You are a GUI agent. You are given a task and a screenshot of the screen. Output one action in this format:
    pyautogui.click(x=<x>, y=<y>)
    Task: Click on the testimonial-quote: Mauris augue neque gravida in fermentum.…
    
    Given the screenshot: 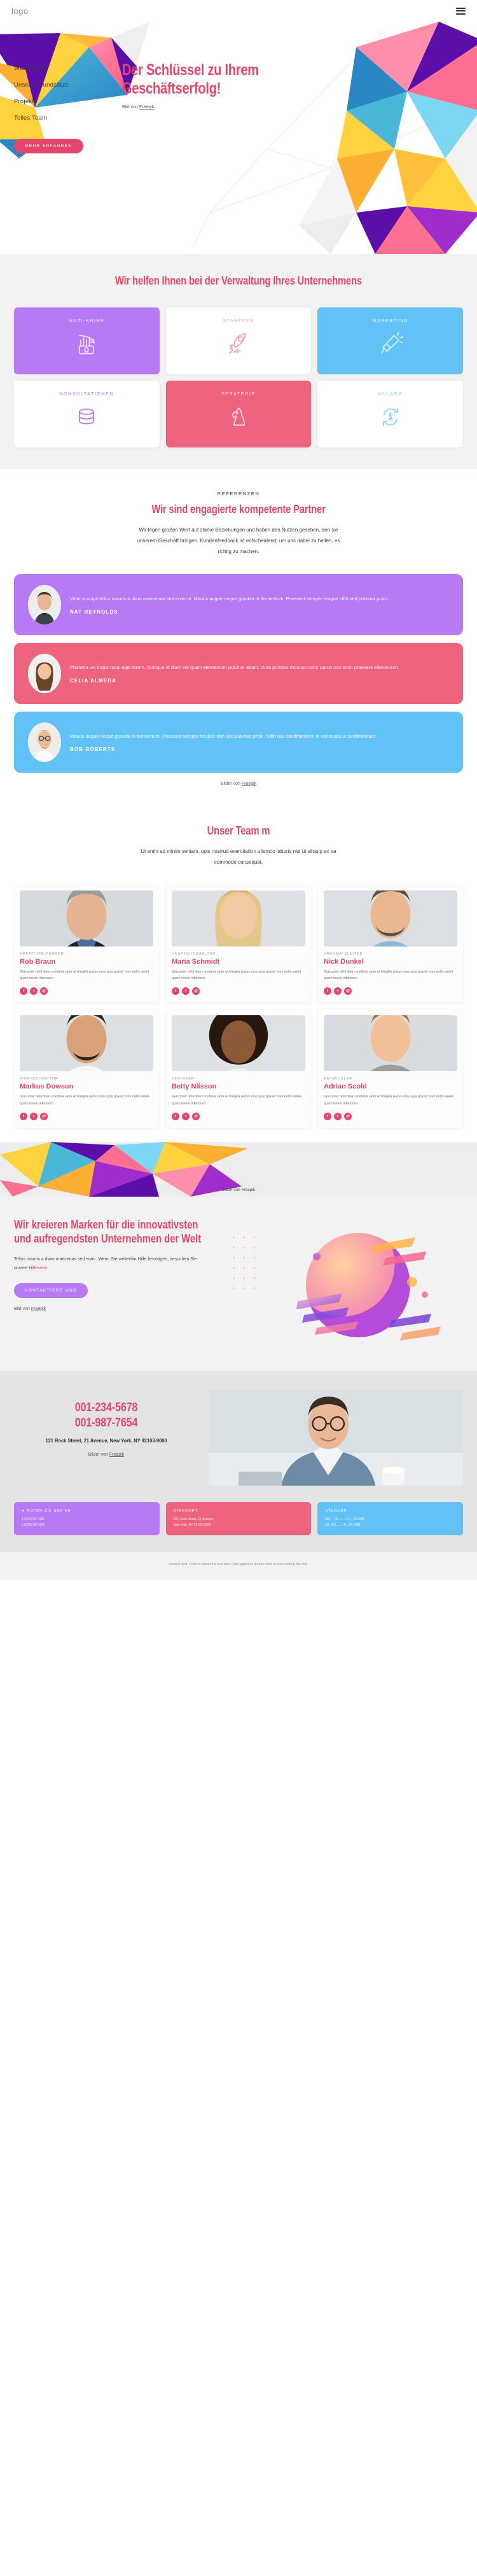 What is the action you would take?
    pyautogui.click(x=224, y=736)
    